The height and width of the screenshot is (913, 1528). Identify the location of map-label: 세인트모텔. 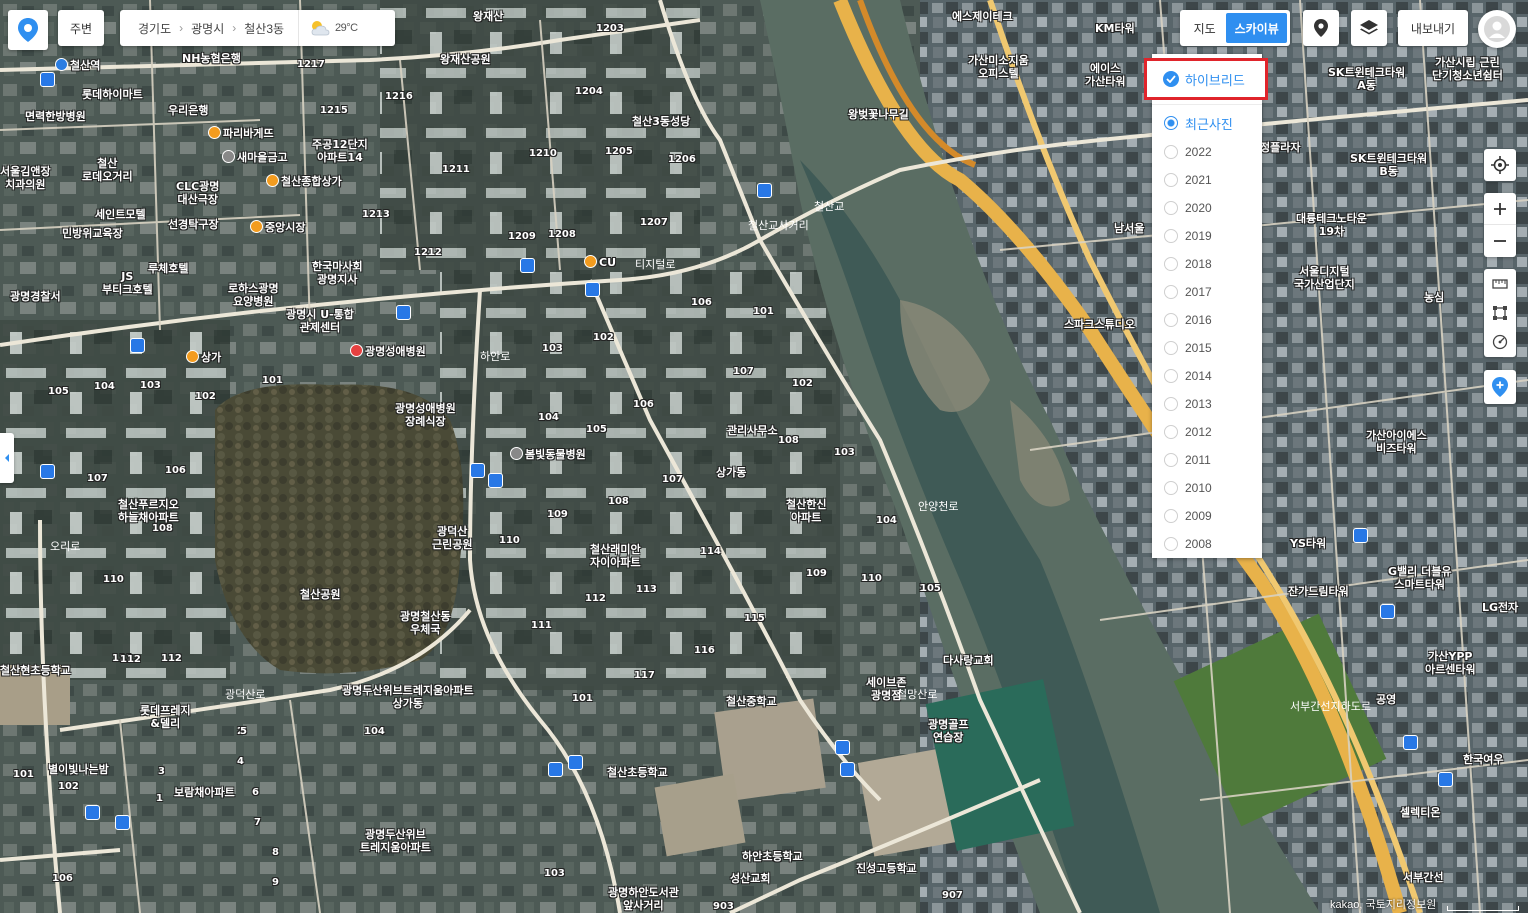
(120, 214).